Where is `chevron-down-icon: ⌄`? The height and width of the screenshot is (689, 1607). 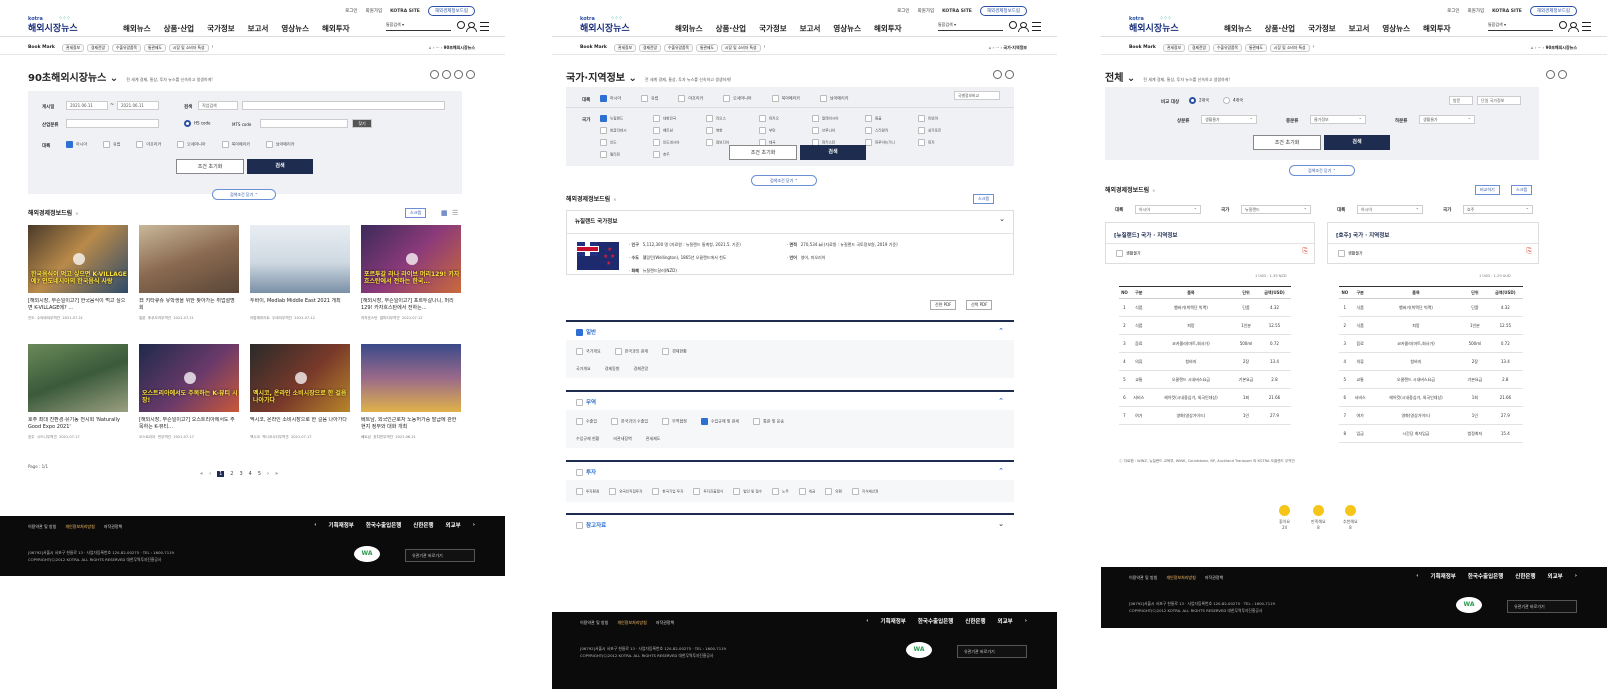
chevron-down-icon: ⌄ is located at coordinates (1002, 219).